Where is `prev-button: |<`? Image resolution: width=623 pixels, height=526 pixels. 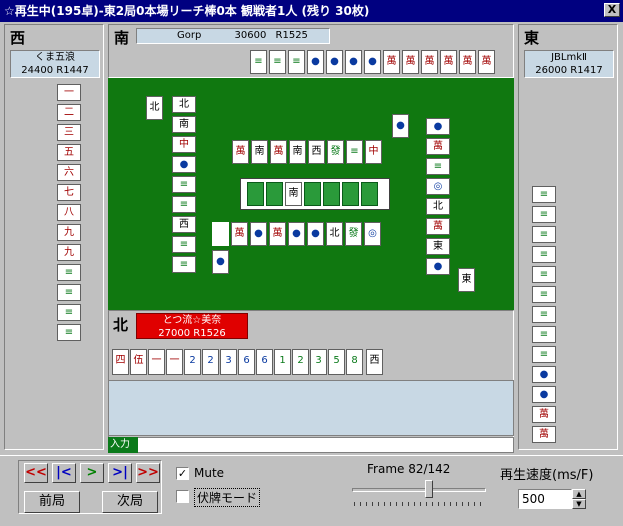 prev-button: |< is located at coordinates (64, 473).